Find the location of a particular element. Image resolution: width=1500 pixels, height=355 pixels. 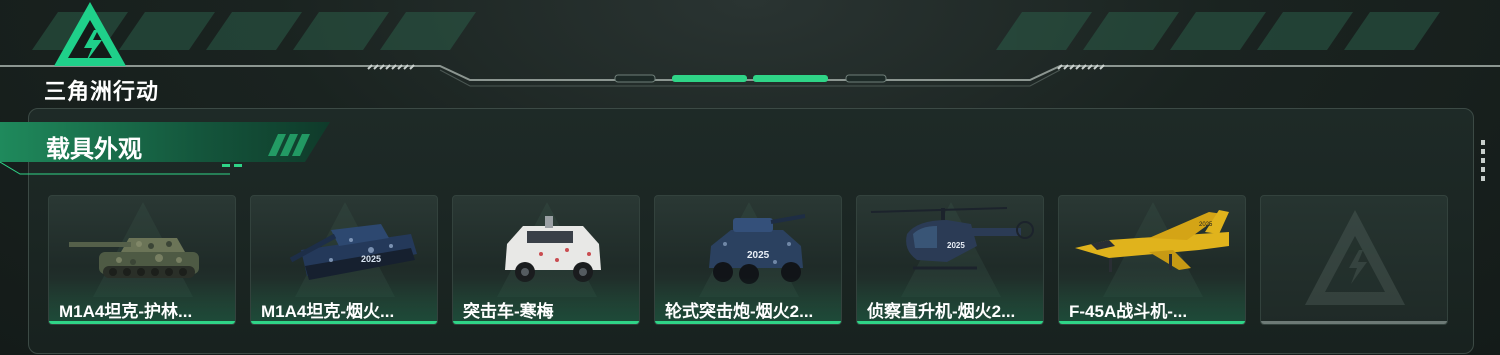

section-title: 载具外观 is located at coordinates (94, 149).